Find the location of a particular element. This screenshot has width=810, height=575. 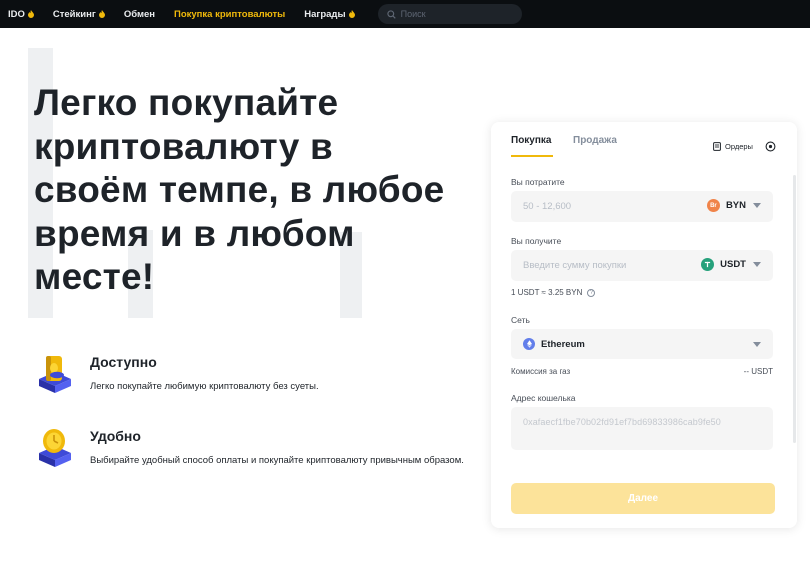

receive-currency-select: USDT is located at coordinates (731, 264).